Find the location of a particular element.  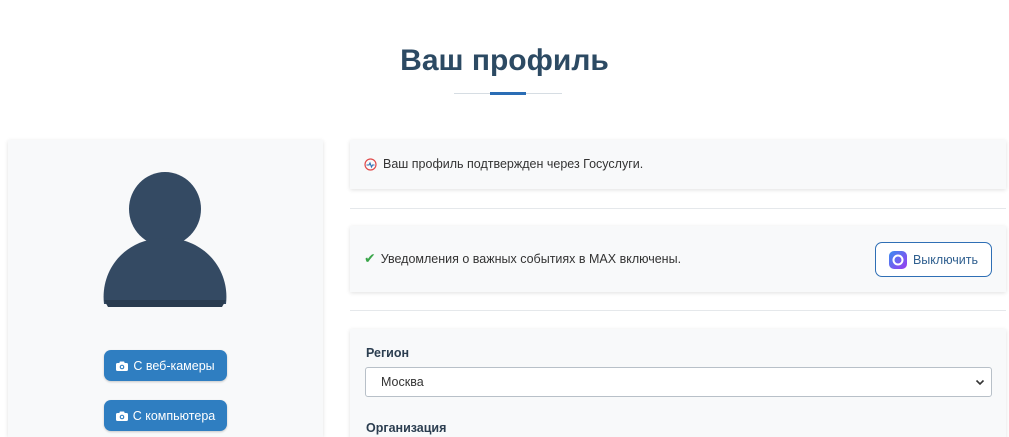

organization-label: Организация is located at coordinates (406, 428).